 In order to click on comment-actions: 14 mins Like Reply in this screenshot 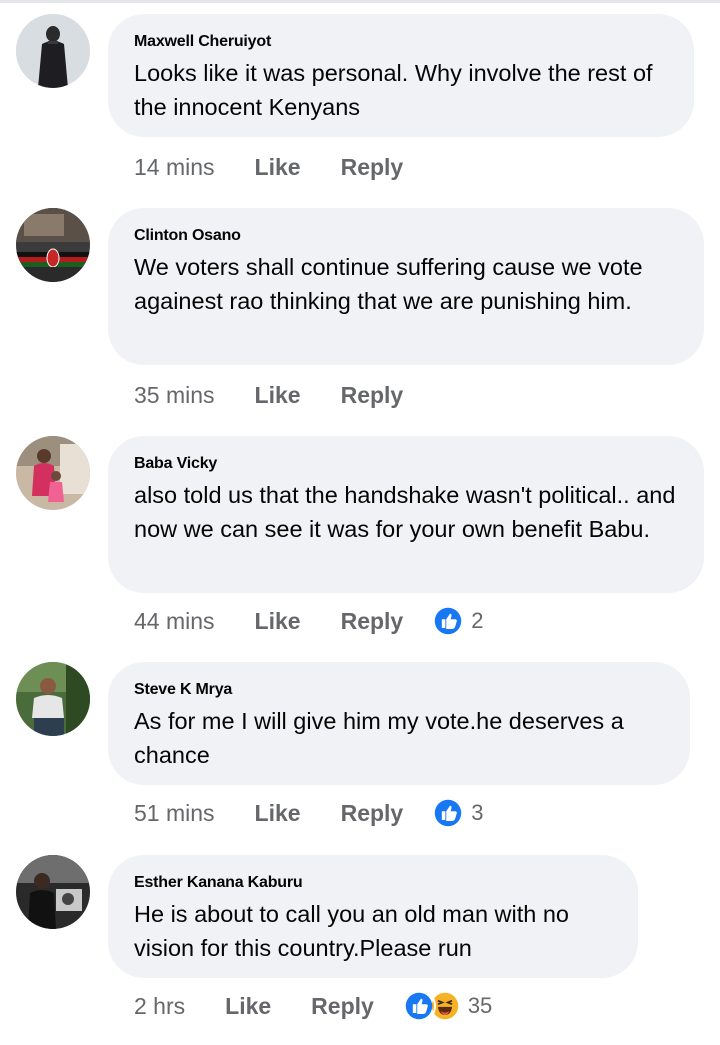, I will do `click(268, 167)`.